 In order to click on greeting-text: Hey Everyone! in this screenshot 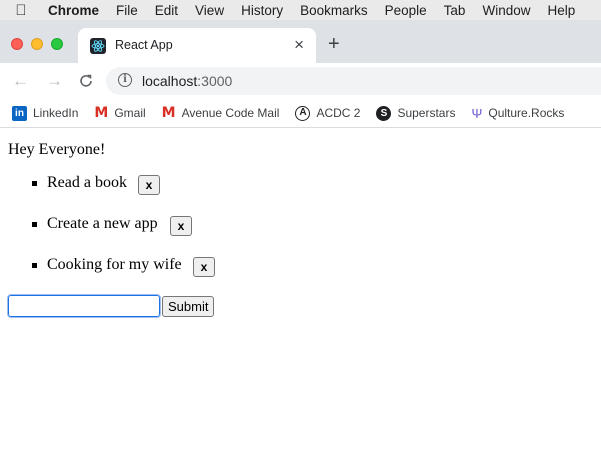, I will do `click(57, 149)`.